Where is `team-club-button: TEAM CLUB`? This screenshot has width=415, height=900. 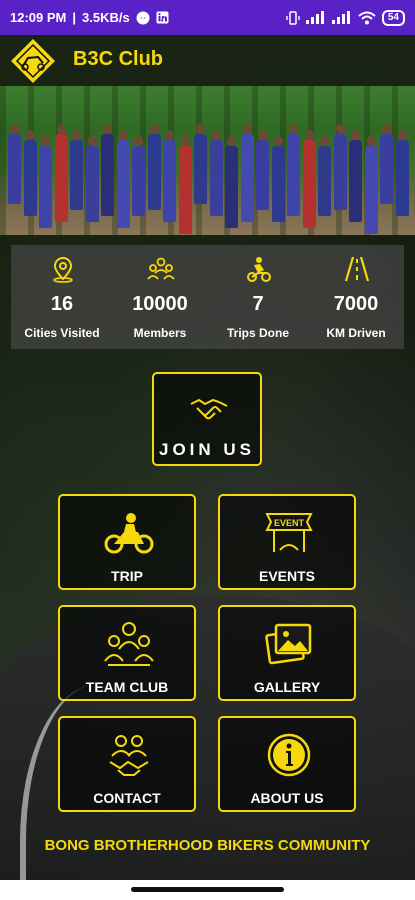
team-club-button: TEAM CLUB is located at coordinates (127, 653).